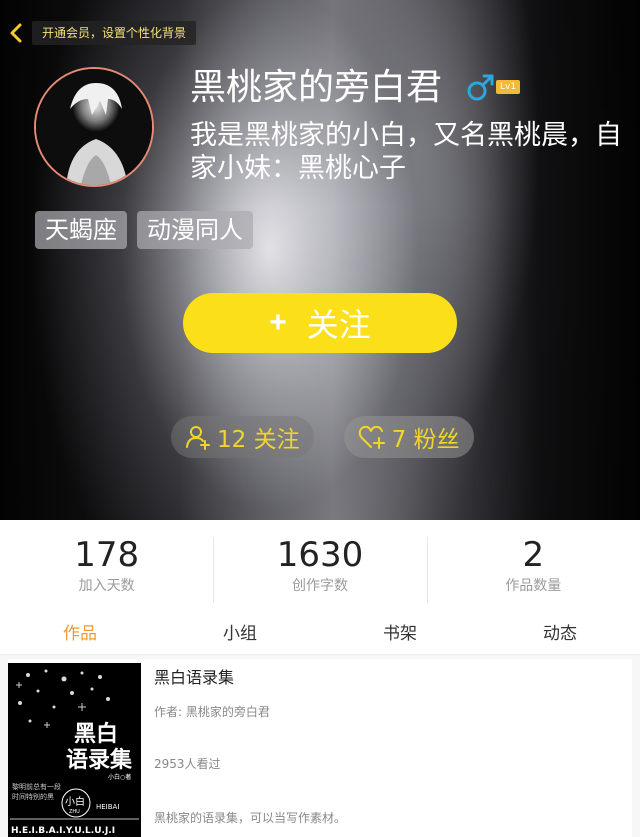  Describe the element at coordinates (74, 812) in the screenshot. I see `cover-badge-sub: ZHU` at that location.